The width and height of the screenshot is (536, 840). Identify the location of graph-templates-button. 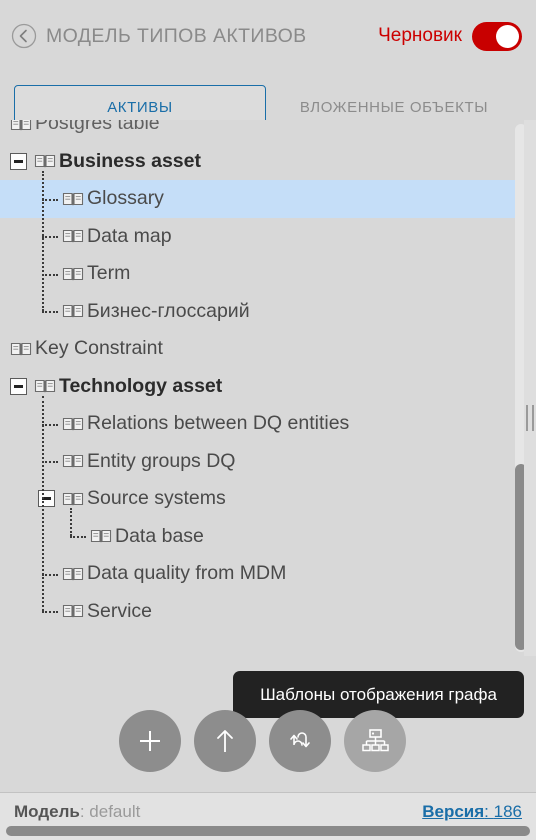
(374, 741).